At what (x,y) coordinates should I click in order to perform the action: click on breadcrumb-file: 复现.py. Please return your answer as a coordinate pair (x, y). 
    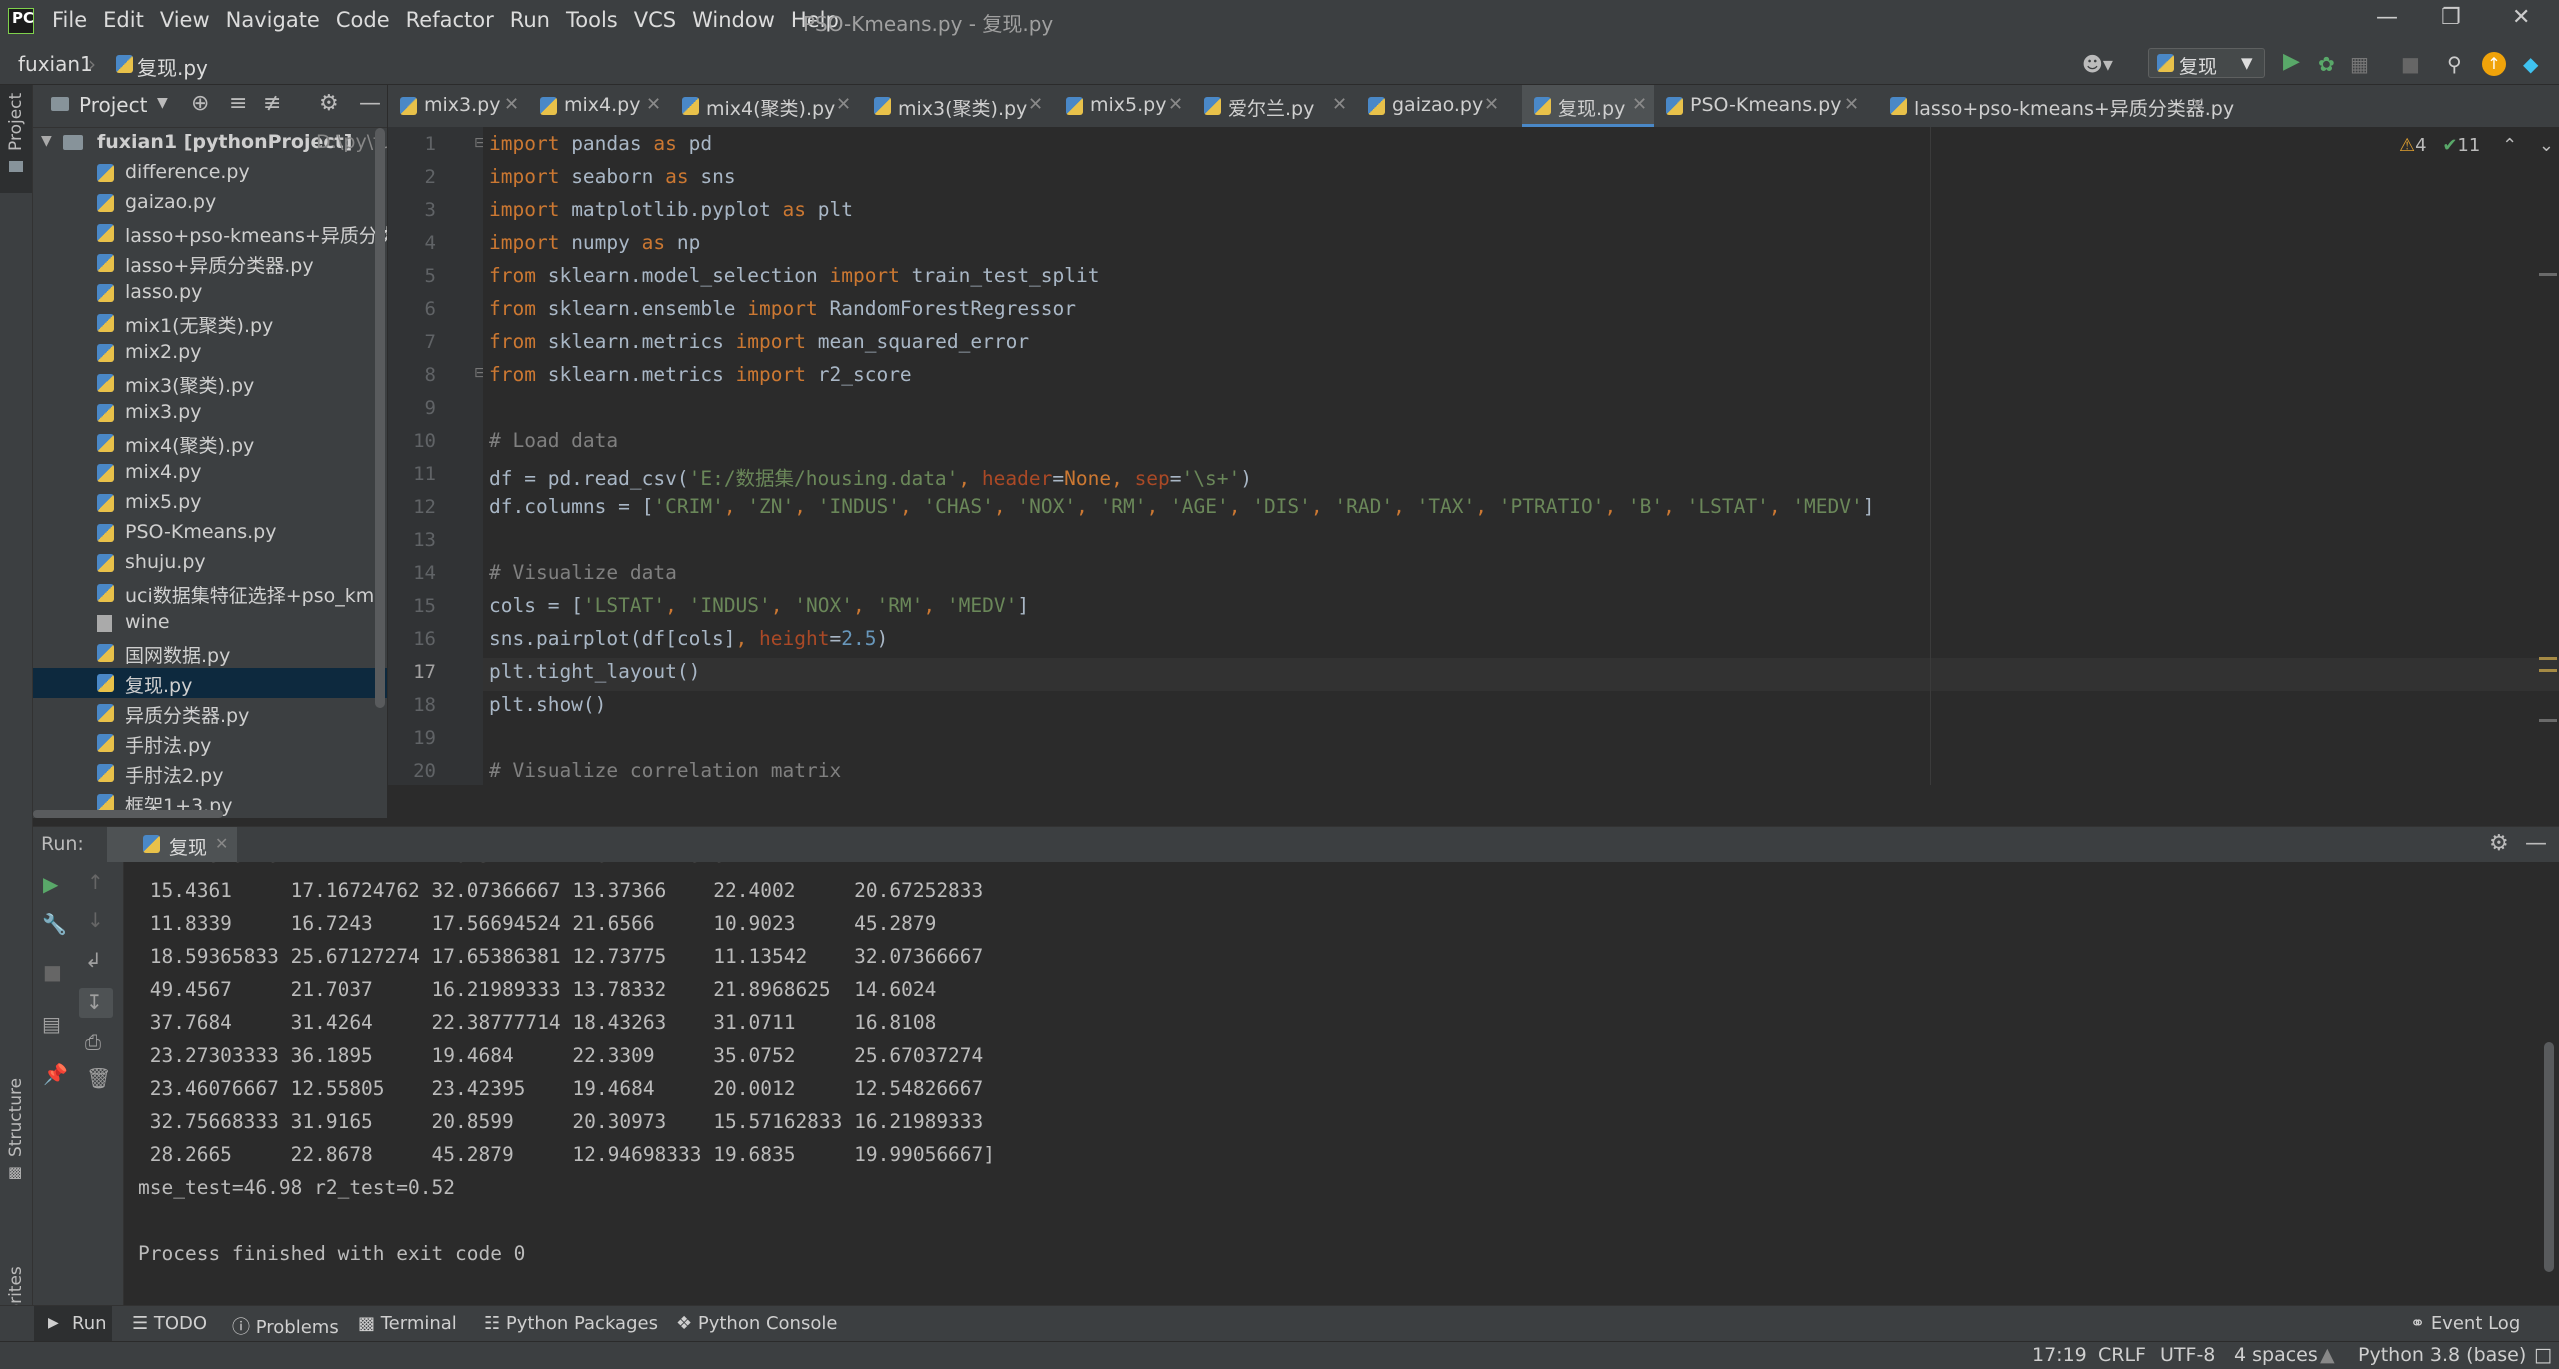
    Looking at the image, I should click on (172, 66).